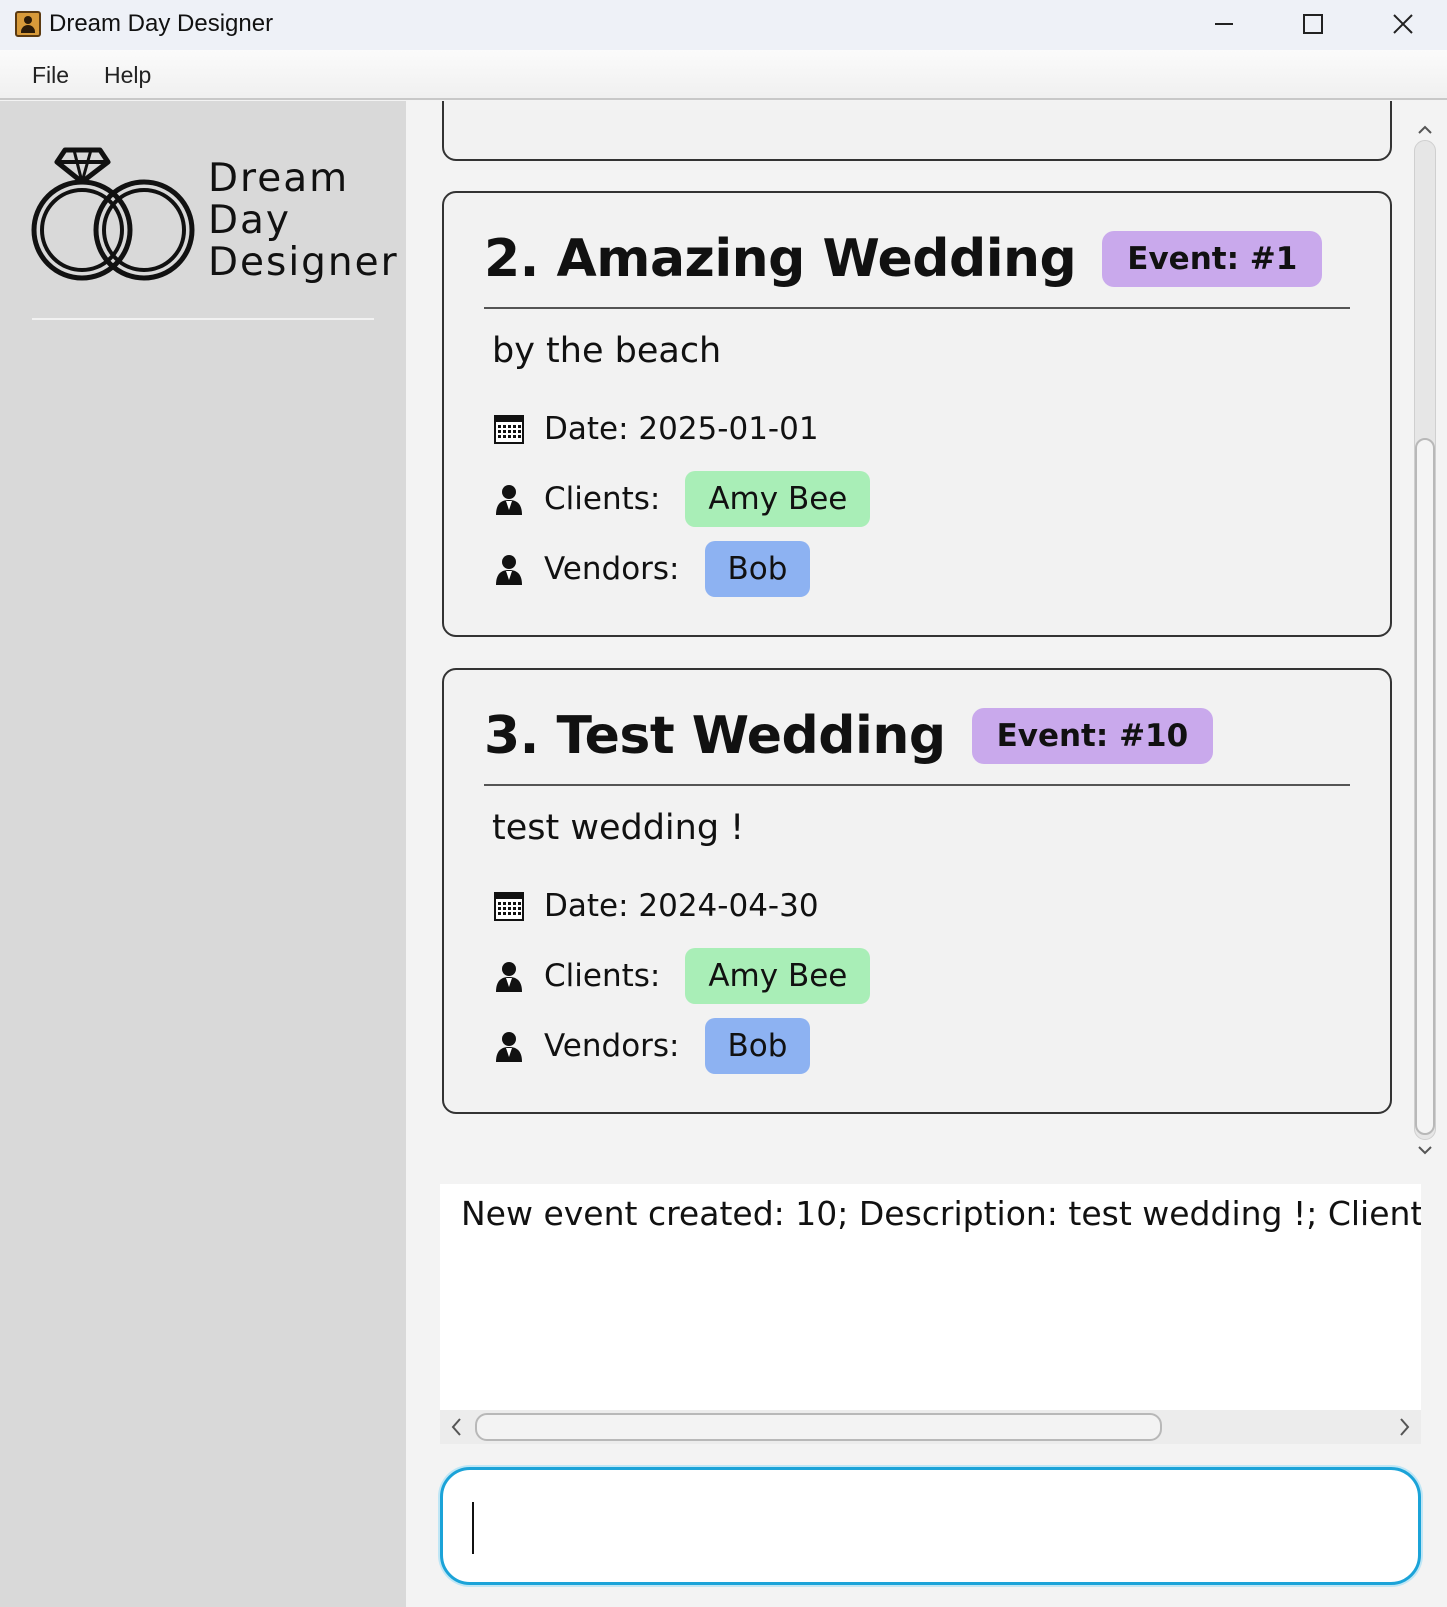 Image resolution: width=1447 pixels, height=1607 pixels. What do you see at coordinates (780, 259) in the screenshot?
I see `event-title: 2. Amazing Wedding` at bounding box center [780, 259].